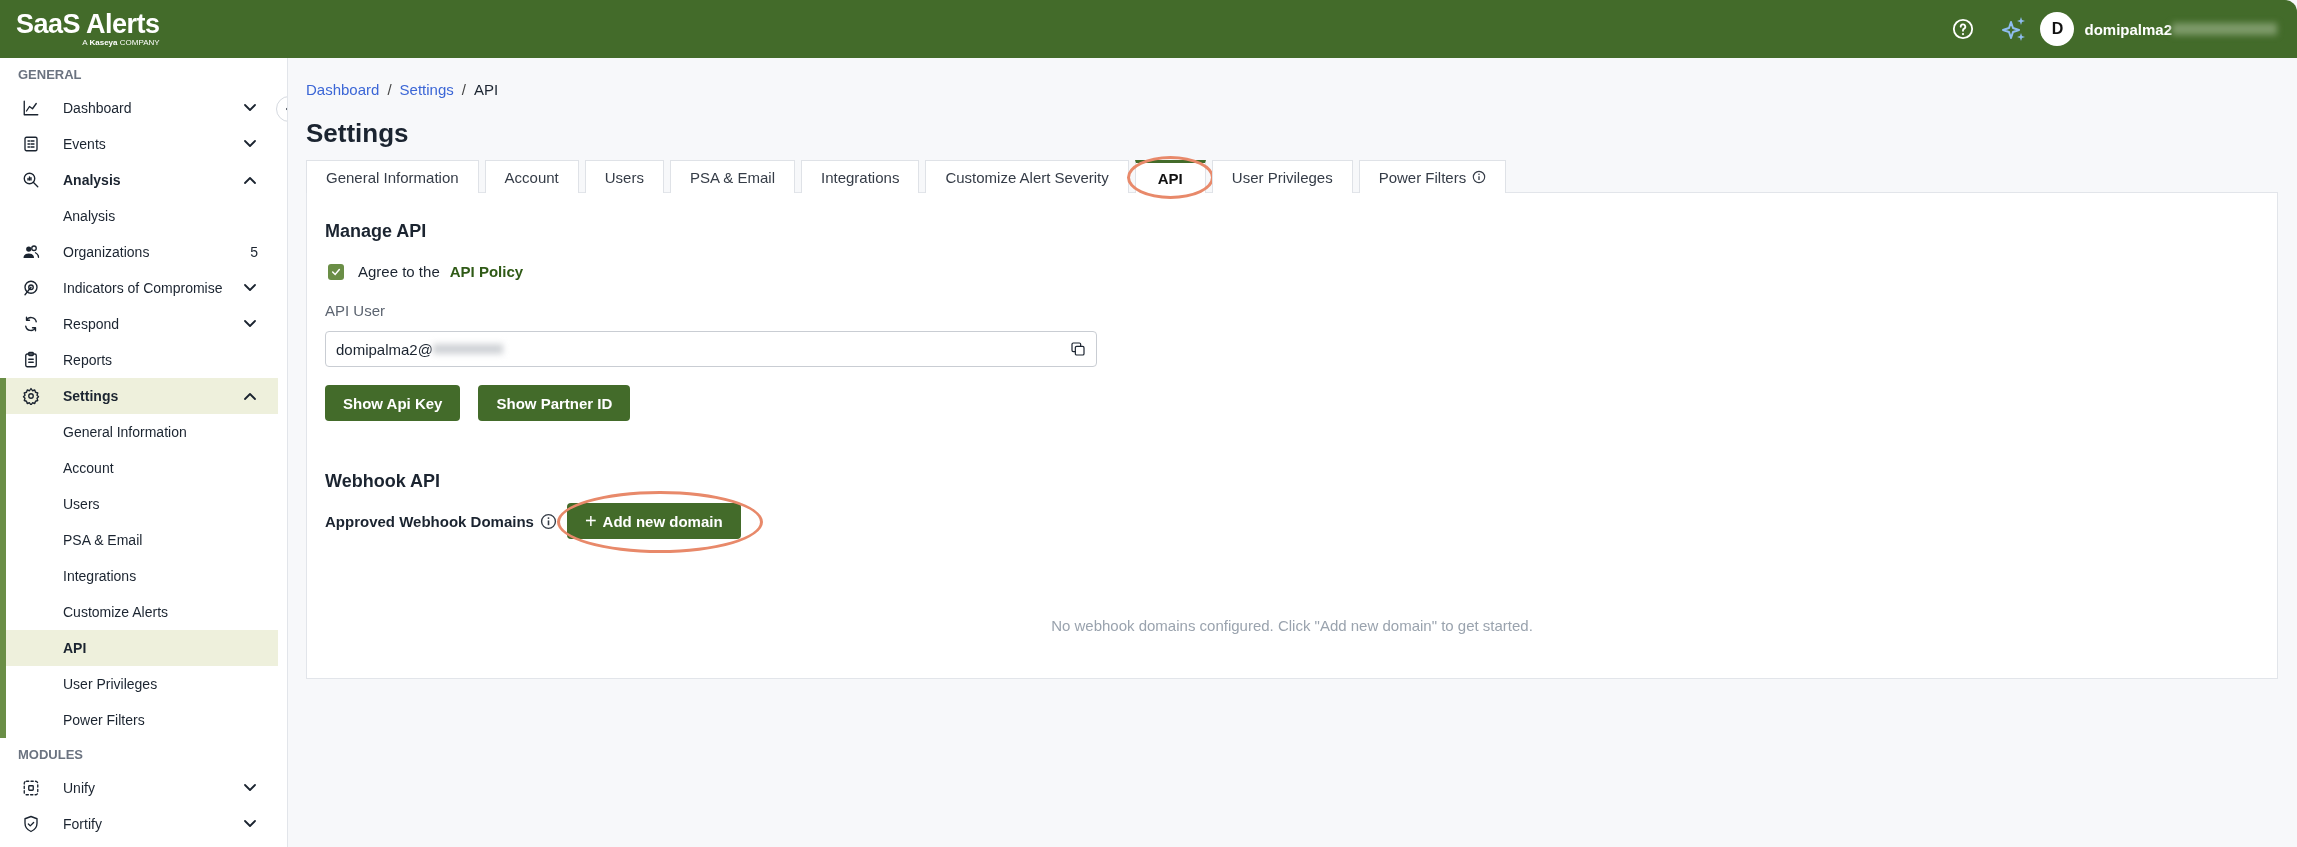  Describe the element at coordinates (711, 349) in the screenshot. I see `input-field: domipalma2@` at that location.